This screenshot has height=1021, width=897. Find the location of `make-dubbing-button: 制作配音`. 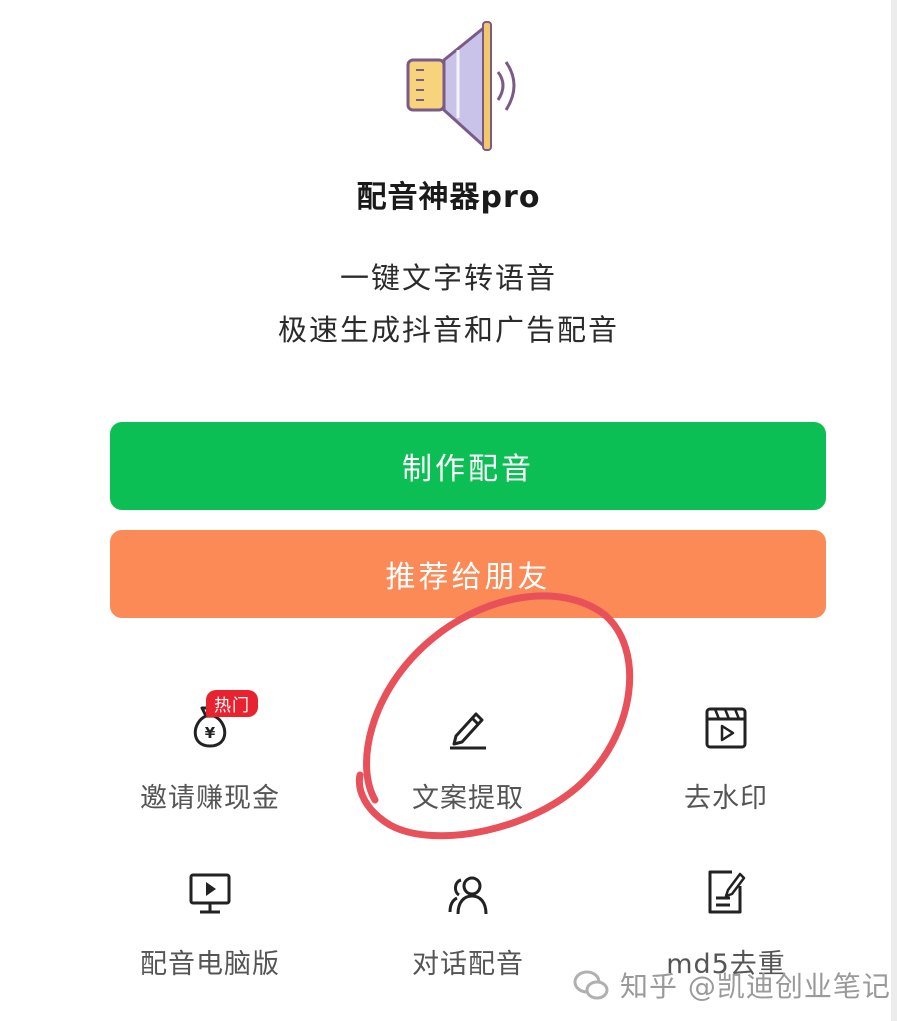

make-dubbing-button: 制作配音 is located at coordinates (468, 466).